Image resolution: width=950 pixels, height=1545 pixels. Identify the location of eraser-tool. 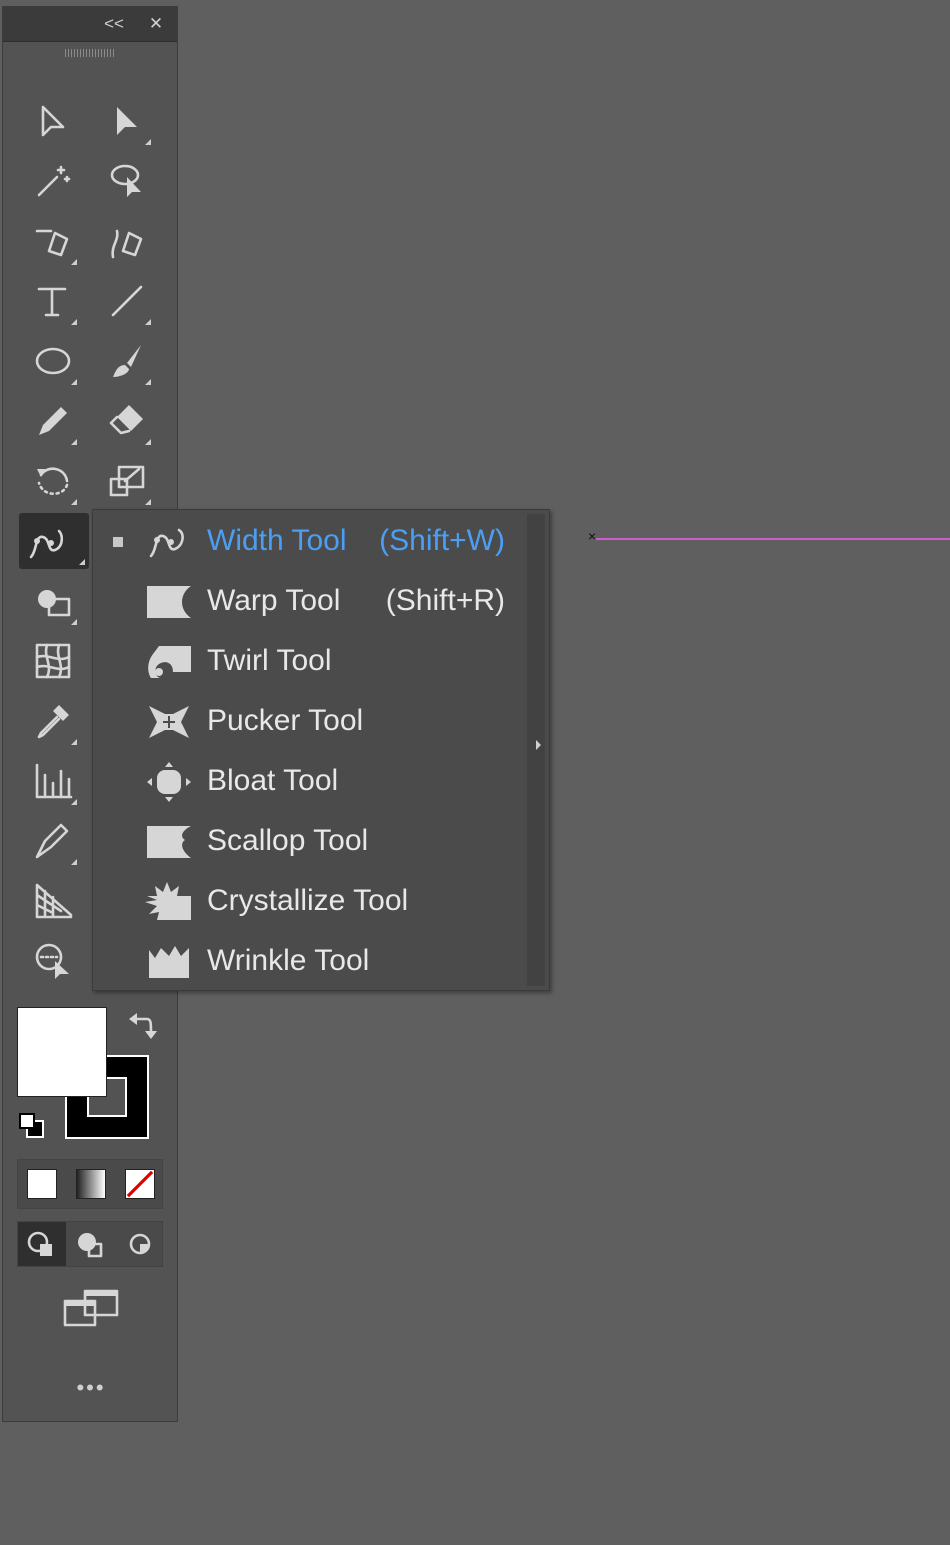
(127, 421).